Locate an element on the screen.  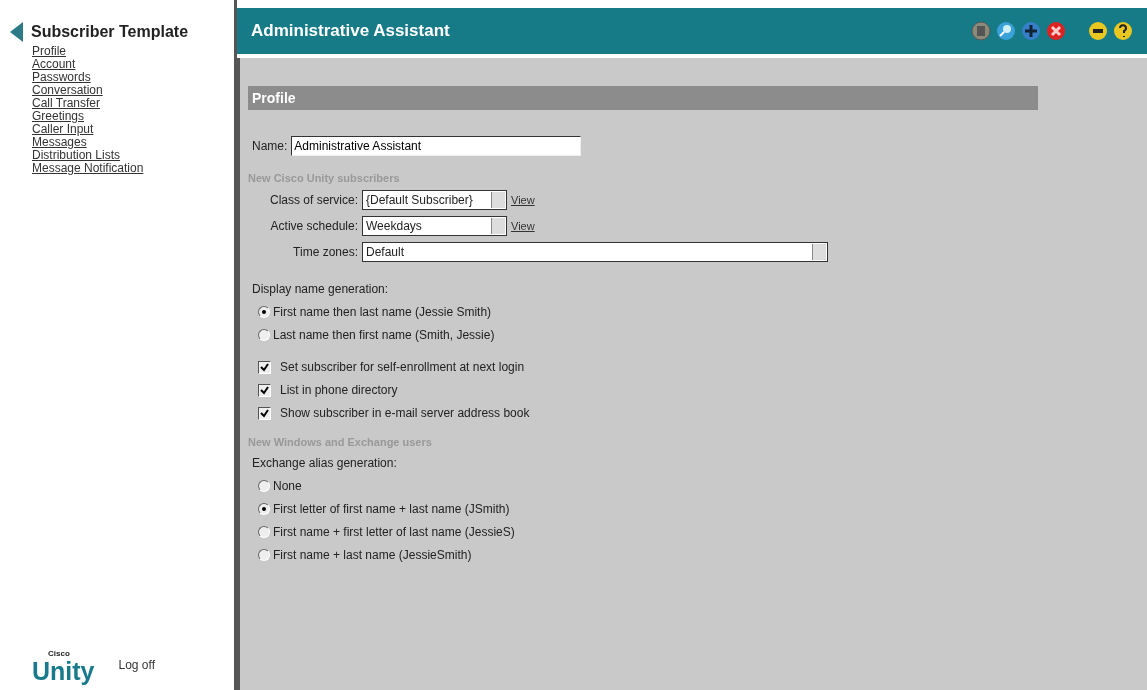
field-label: Active schedule: is located at coordinates (313, 226).